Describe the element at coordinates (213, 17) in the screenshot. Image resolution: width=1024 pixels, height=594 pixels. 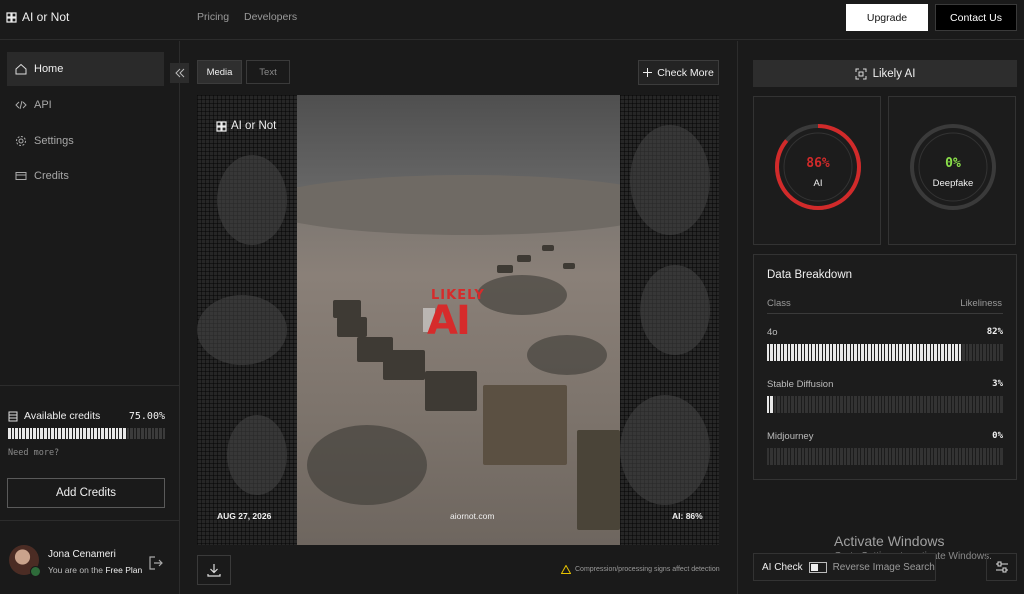
I see `nav-pricing: Pricing` at that location.